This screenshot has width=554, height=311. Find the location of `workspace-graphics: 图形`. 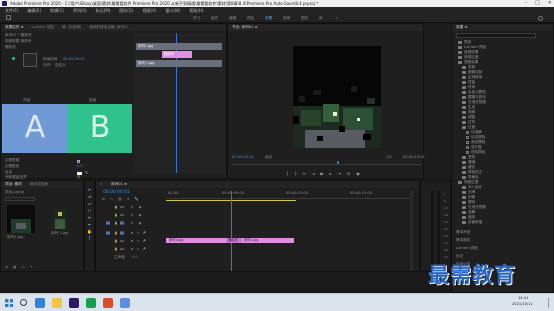

workspace-graphics: 图形 is located at coordinates (304, 18).